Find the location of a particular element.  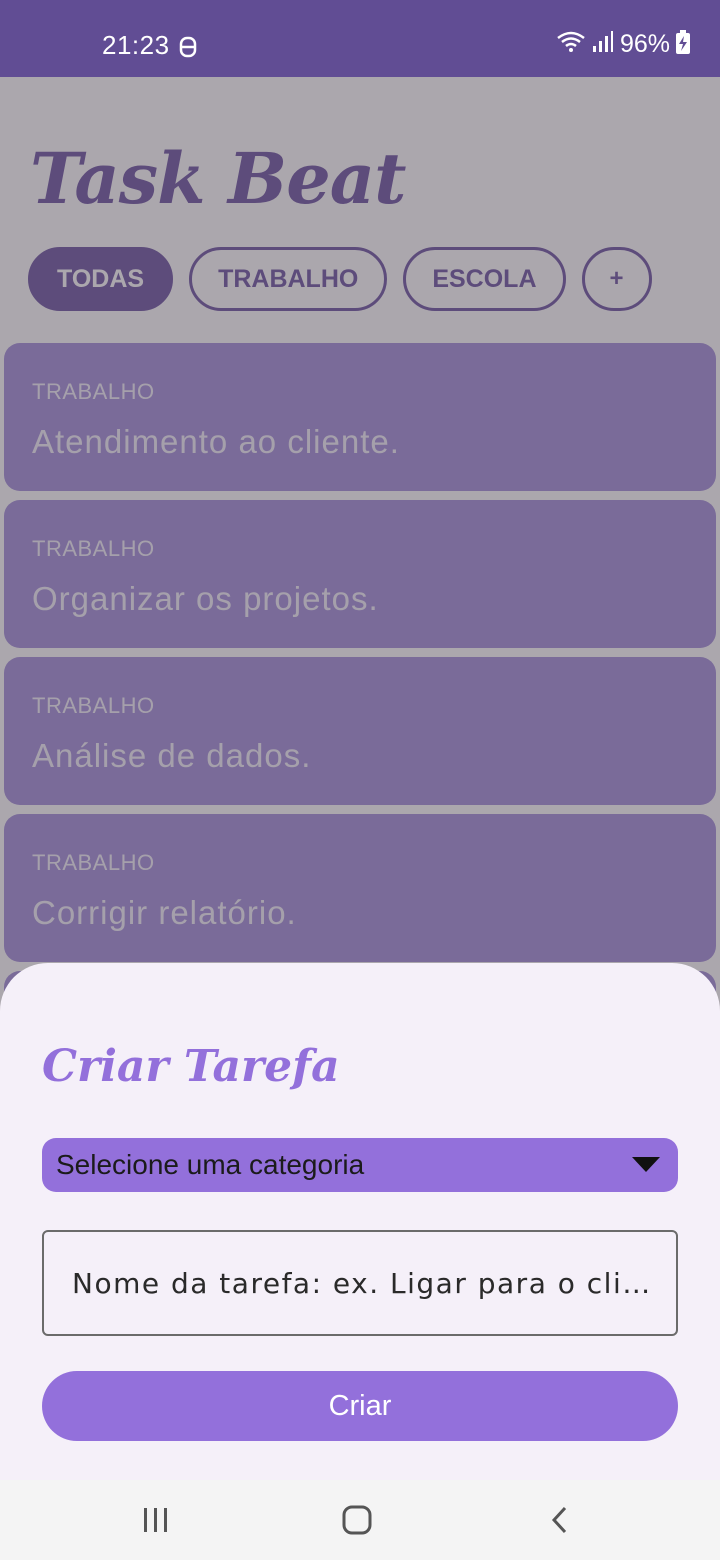

signal-icon is located at coordinates (603, 44).